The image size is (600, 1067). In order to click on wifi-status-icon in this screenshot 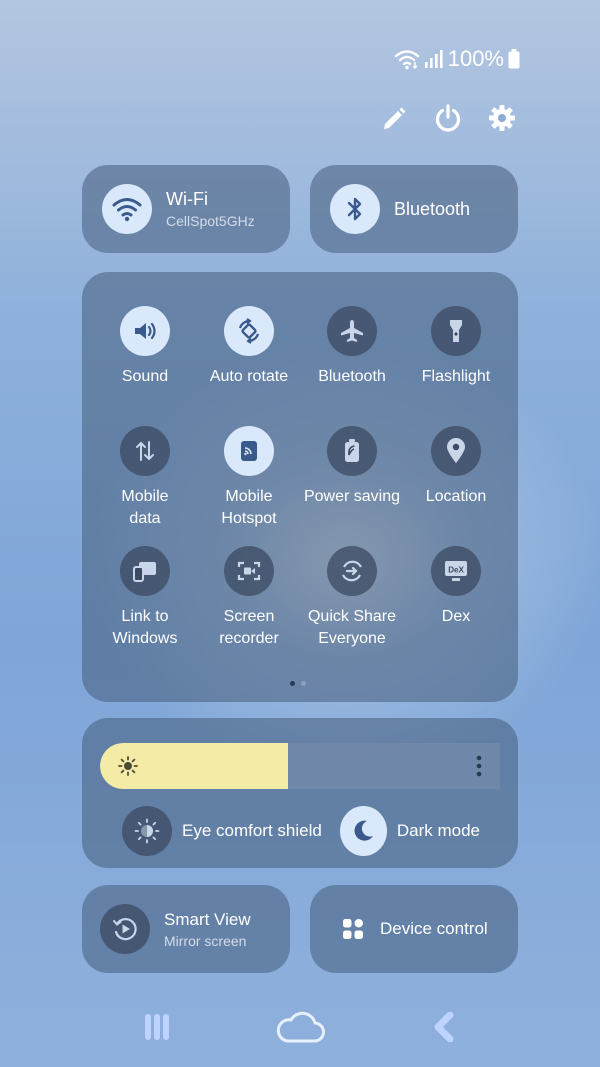, I will do `click(406, 60)`.